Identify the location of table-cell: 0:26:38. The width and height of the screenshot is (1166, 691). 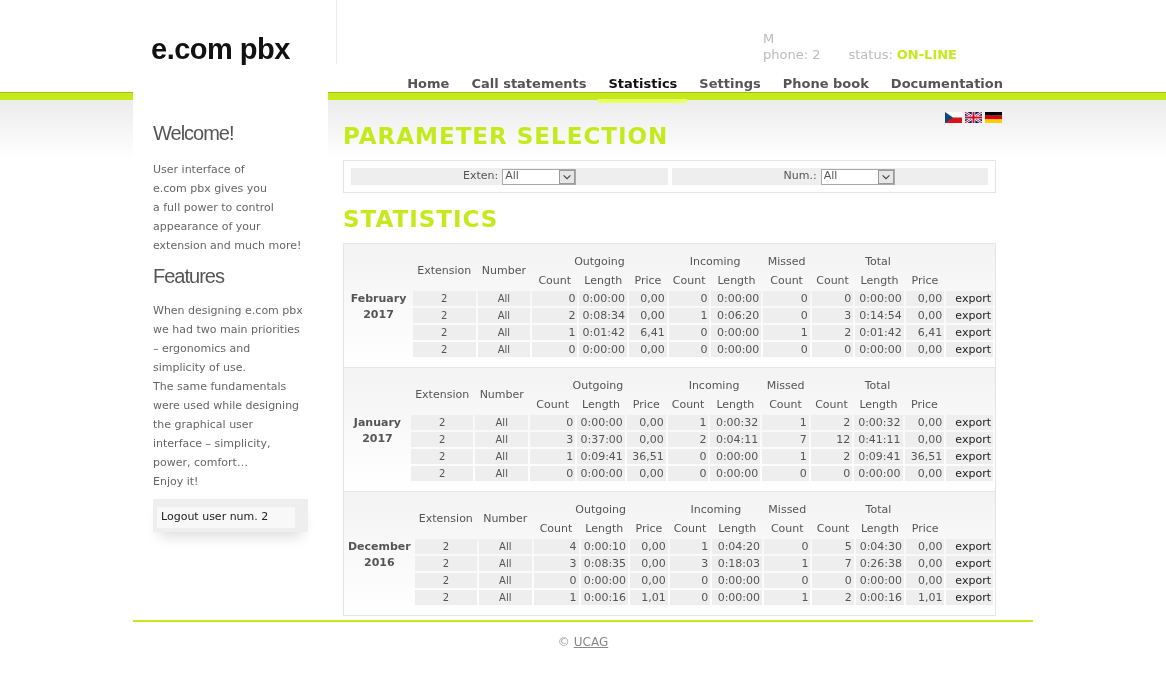
(880, 563).